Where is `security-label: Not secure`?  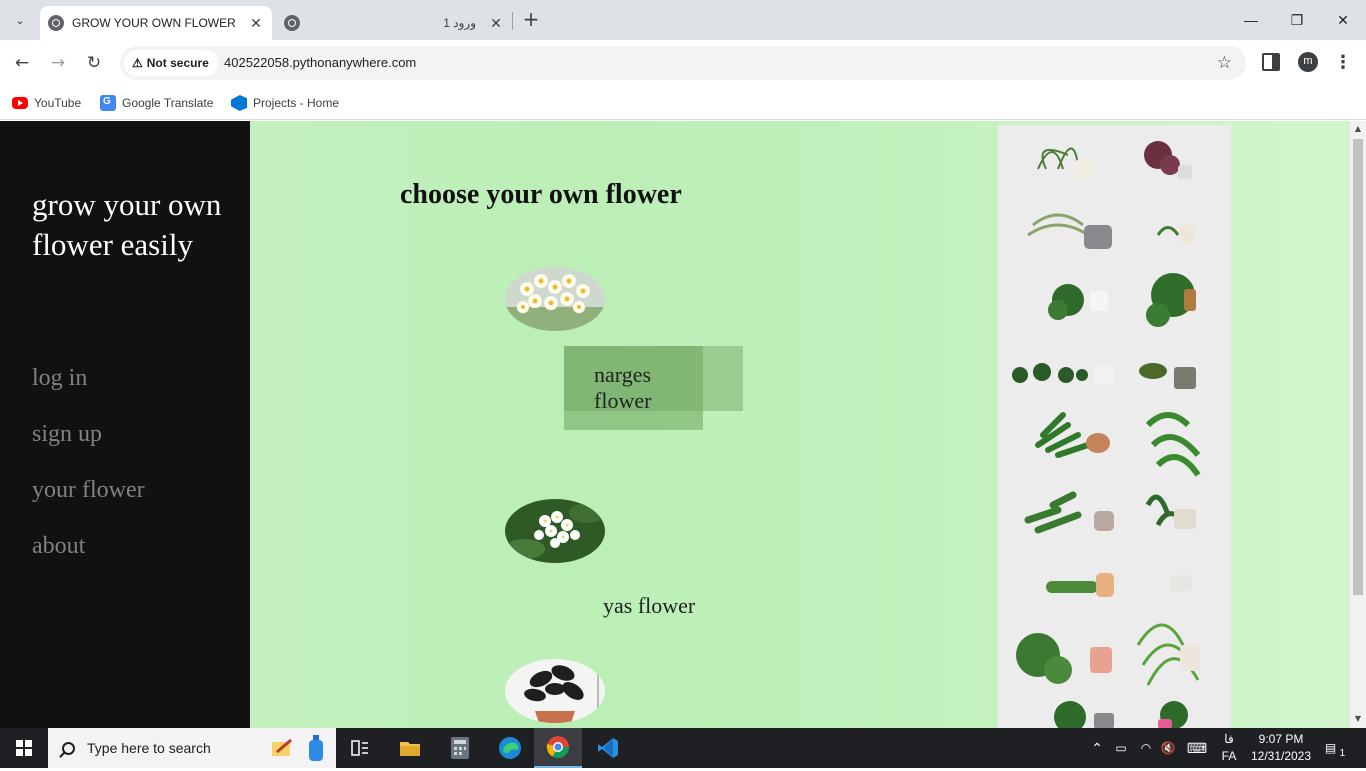
security-label: Not secure is located at coordinates (177, 63).